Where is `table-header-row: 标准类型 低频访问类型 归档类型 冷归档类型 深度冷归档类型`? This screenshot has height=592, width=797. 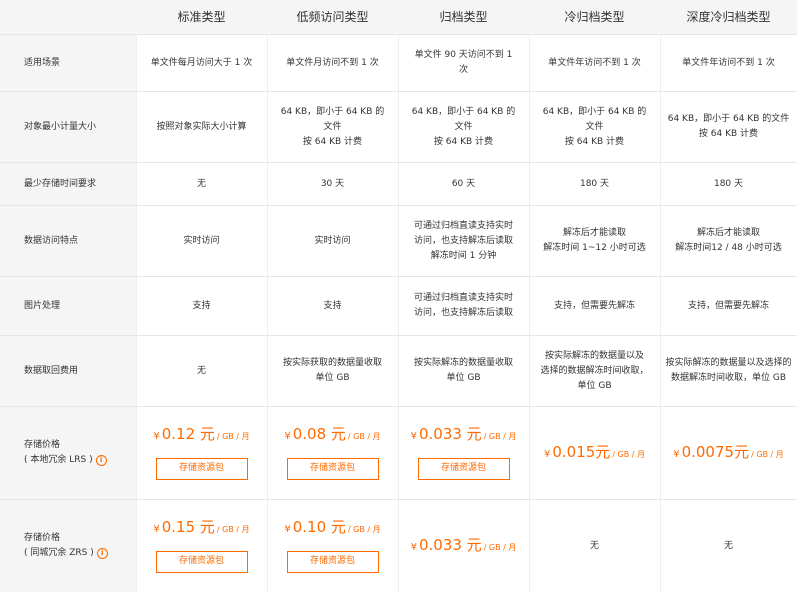
table-header-row: 标准类型 低频访问类型 归档类型 冷归档类型 深度冷归档类型 is located at coordinates (398, 17).